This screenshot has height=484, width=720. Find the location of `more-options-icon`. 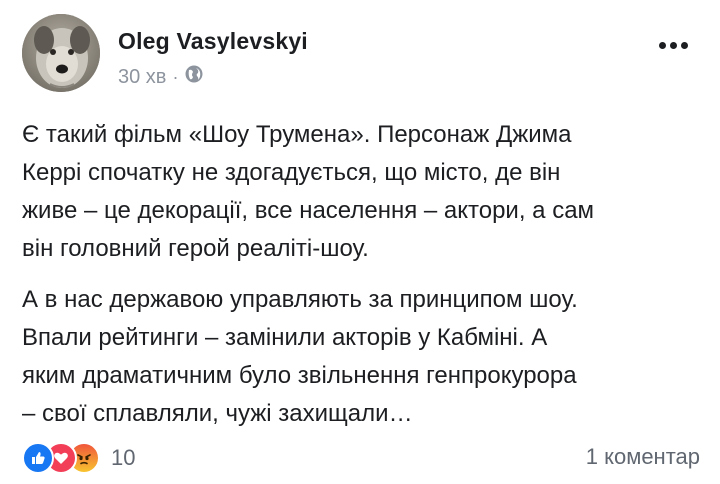

more-options-icon is located at coordinates (673, 45).